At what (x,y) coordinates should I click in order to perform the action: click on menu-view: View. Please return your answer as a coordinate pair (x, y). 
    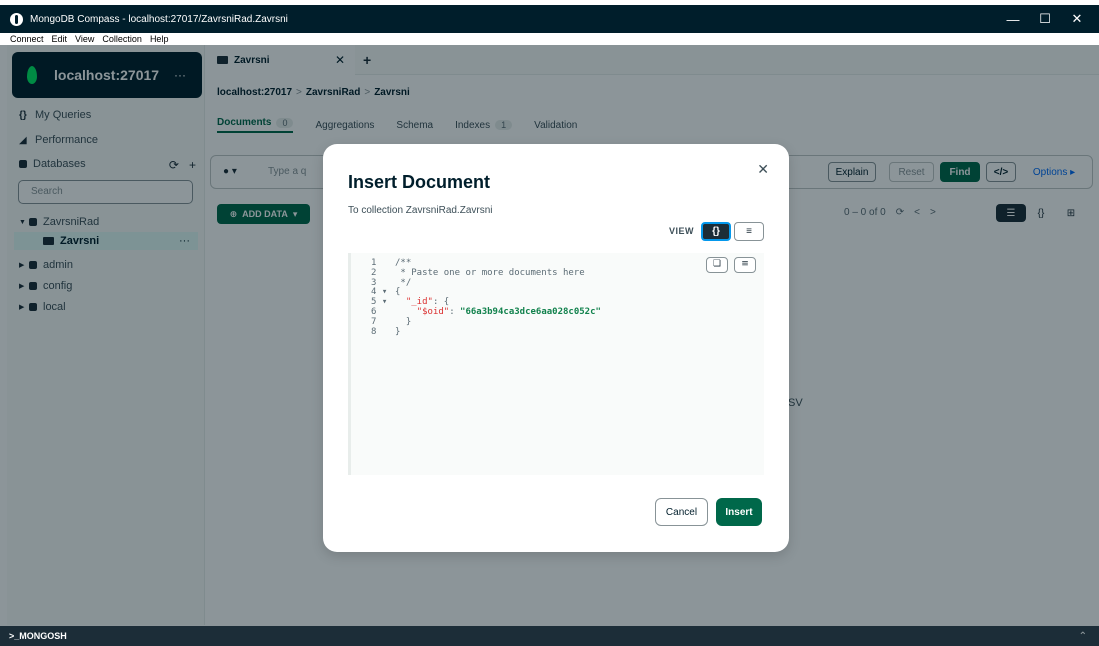
    Looking at the image, I should click on (84, 39).